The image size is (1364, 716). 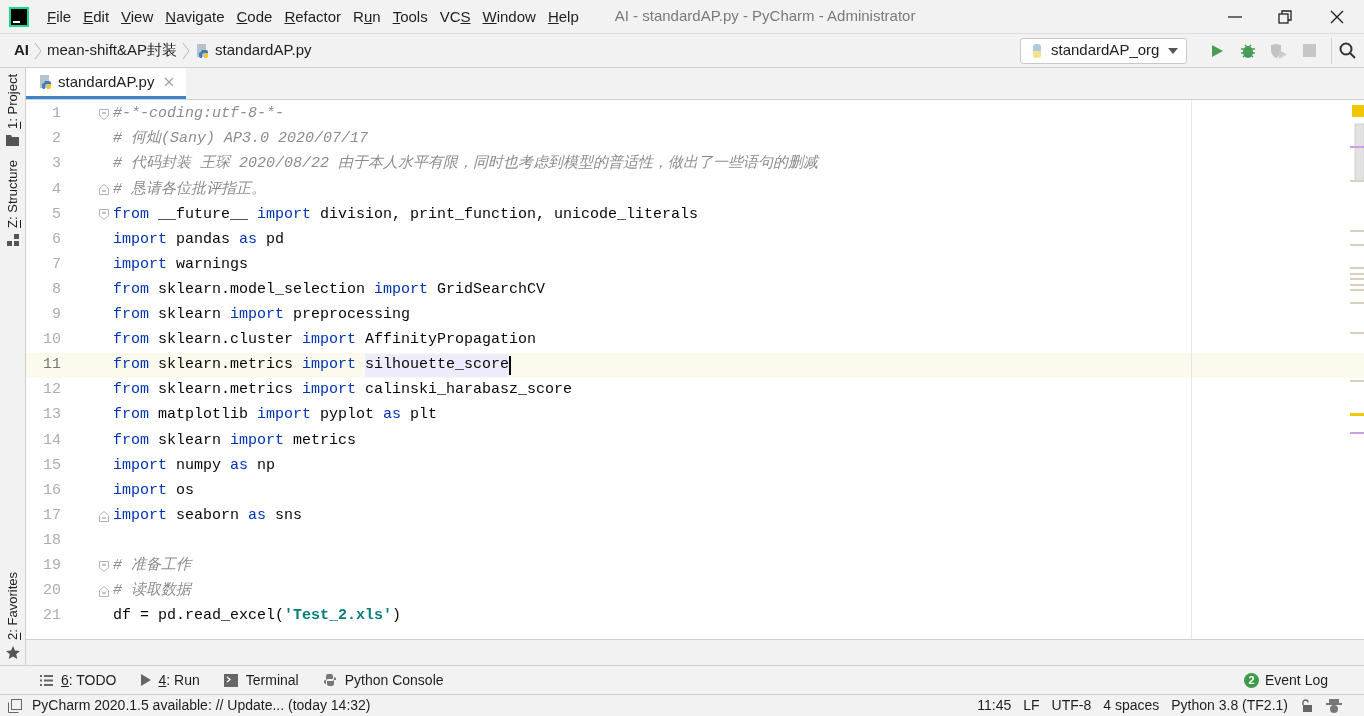 What do you see at coordinates (1285, 16) in the screenshot?
I see `restore-icon` at bounding box center [1285, 16].